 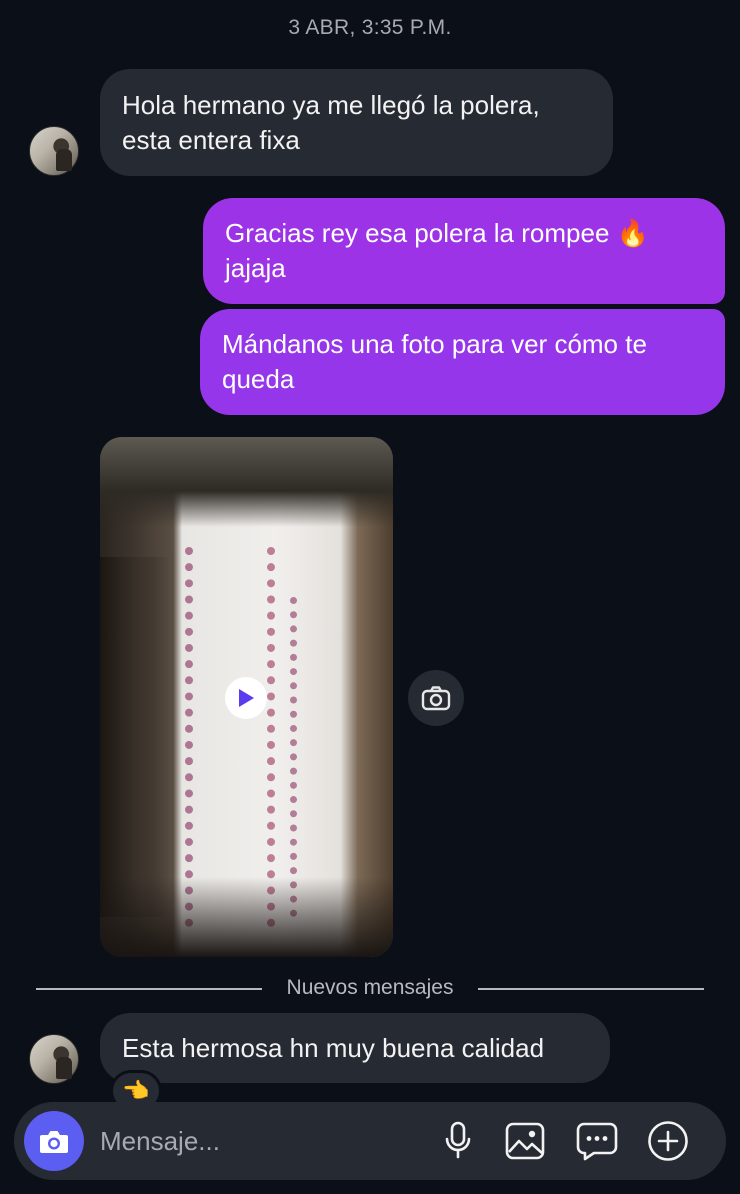 What do you see at coordinates (246, 482) in the screenshot?
I see `photo-shirt-collar` at bounding box center [246, 482].